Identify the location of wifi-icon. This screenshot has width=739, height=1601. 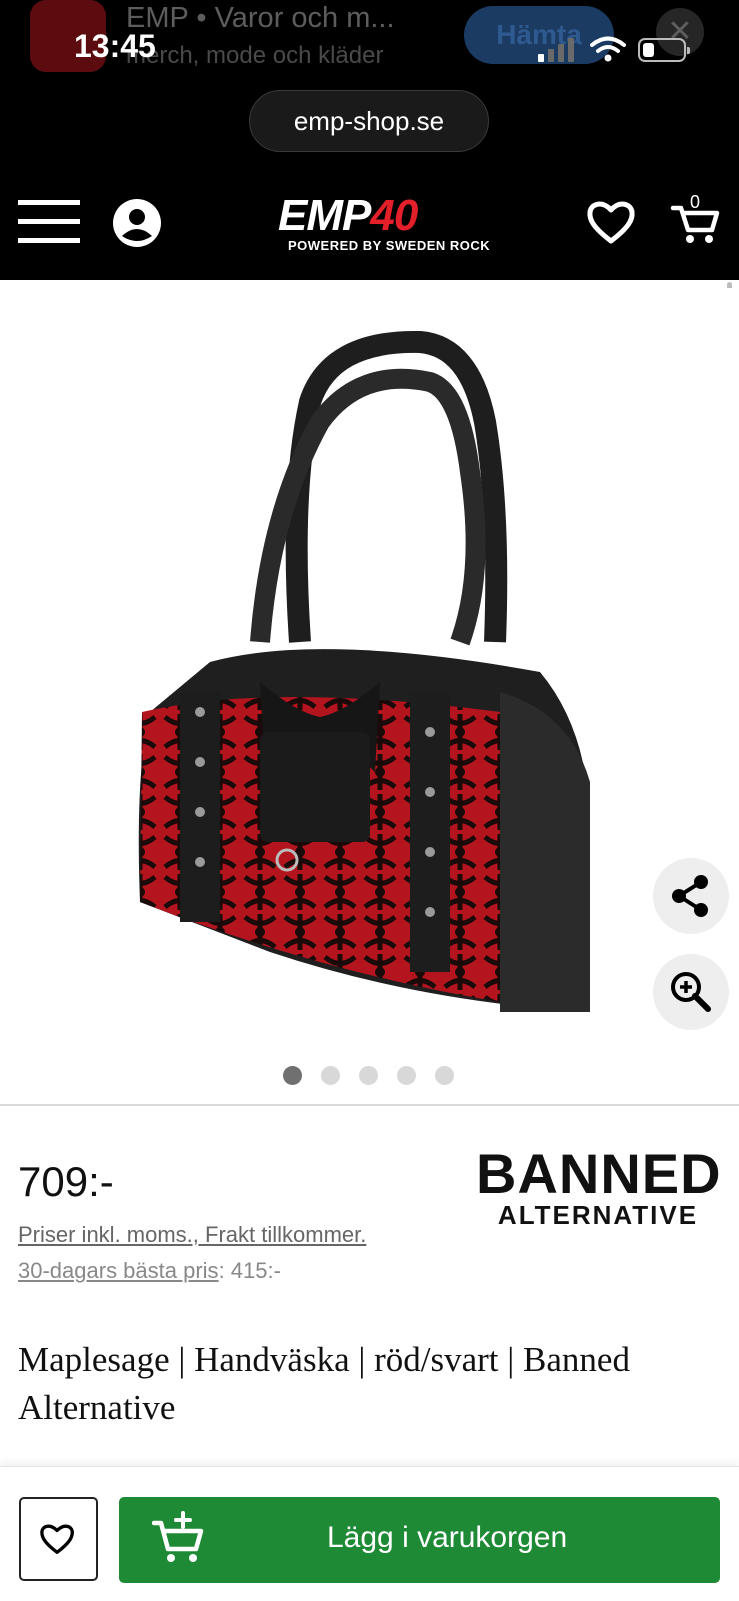
(608, 49).